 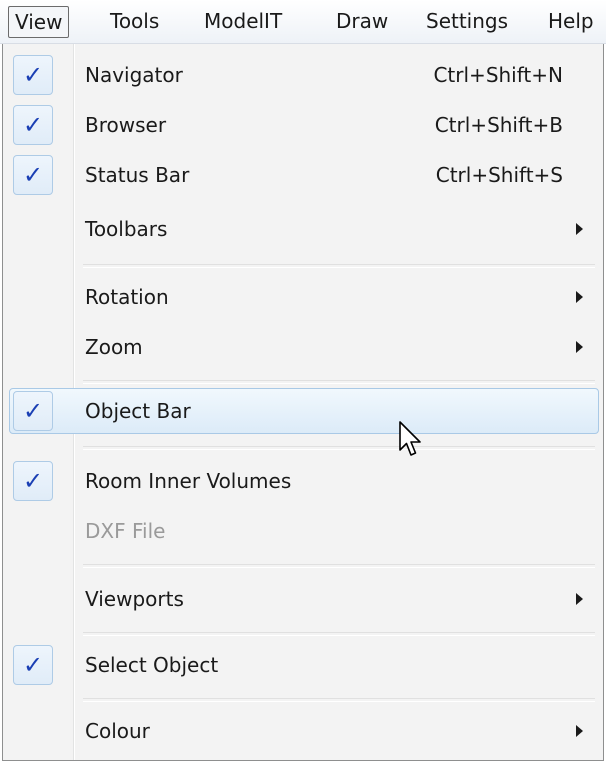 I want to click on menu-draw: Draw, so click(x=362, y=21).